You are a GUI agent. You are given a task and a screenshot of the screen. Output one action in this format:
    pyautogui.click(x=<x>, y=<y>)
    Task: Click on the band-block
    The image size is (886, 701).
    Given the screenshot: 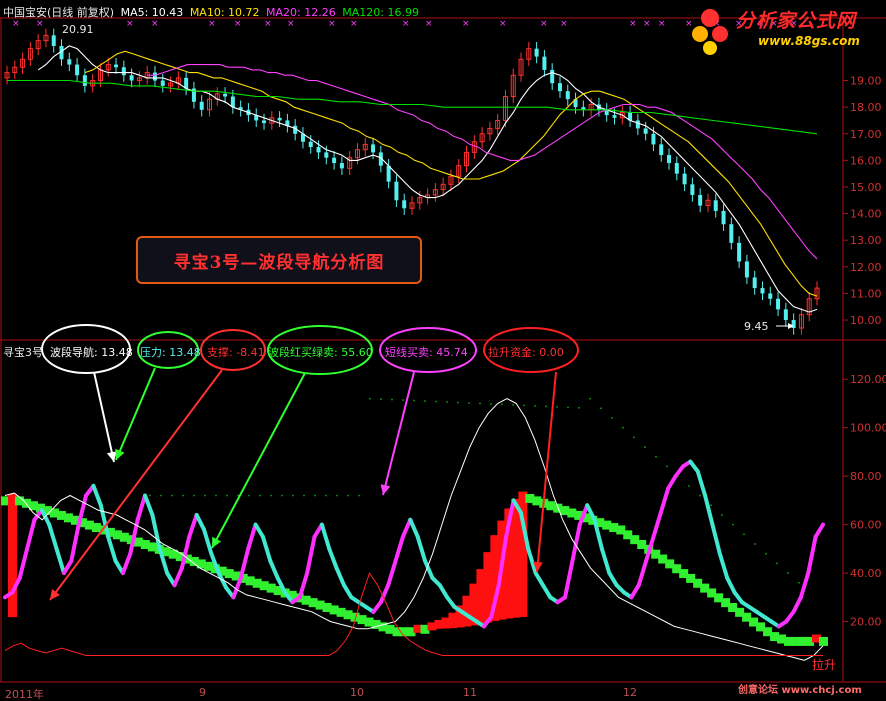 What is the action you would take?
    pyautogui.click(x=12, y=555)
    